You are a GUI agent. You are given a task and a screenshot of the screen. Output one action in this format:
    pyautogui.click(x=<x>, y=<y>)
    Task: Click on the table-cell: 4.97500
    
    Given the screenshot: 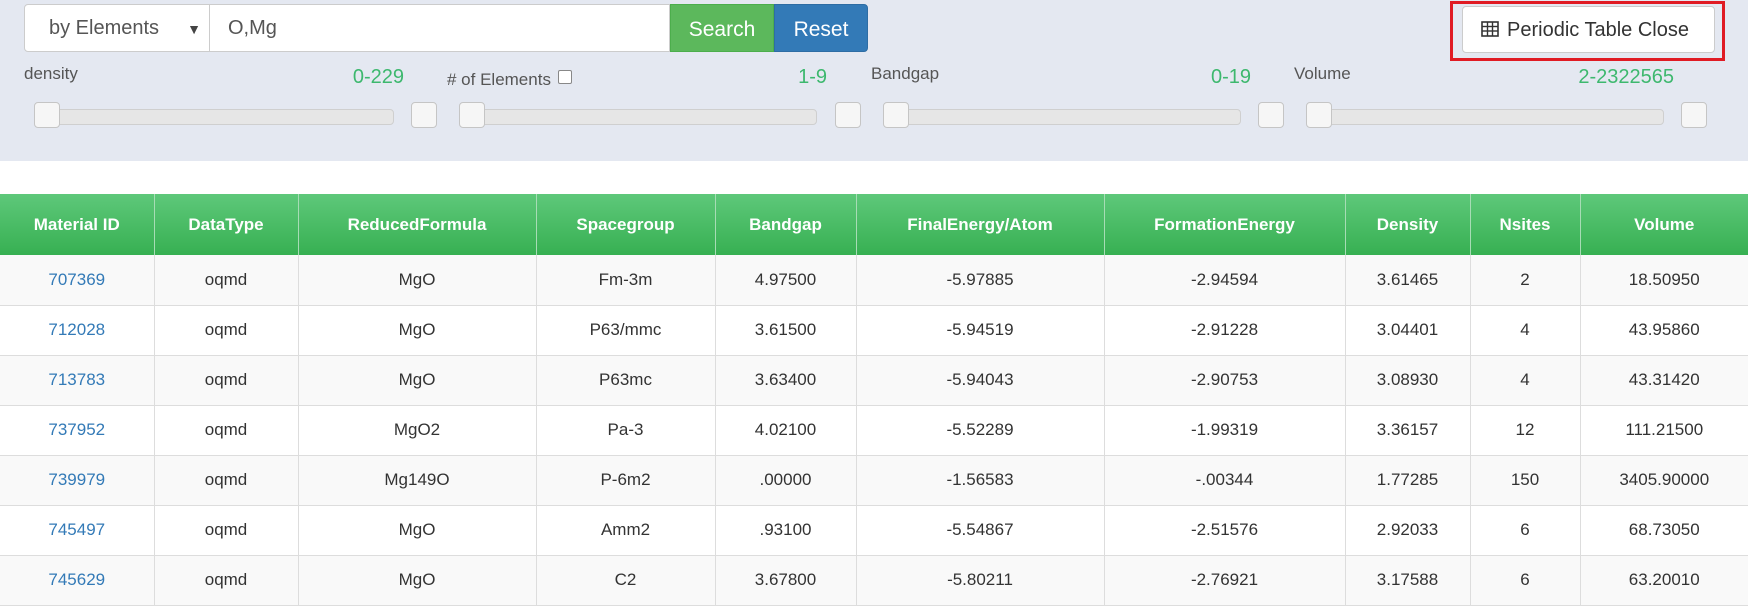 What is the action you would take?
    pyautogui.click(x=786, y=280)
    